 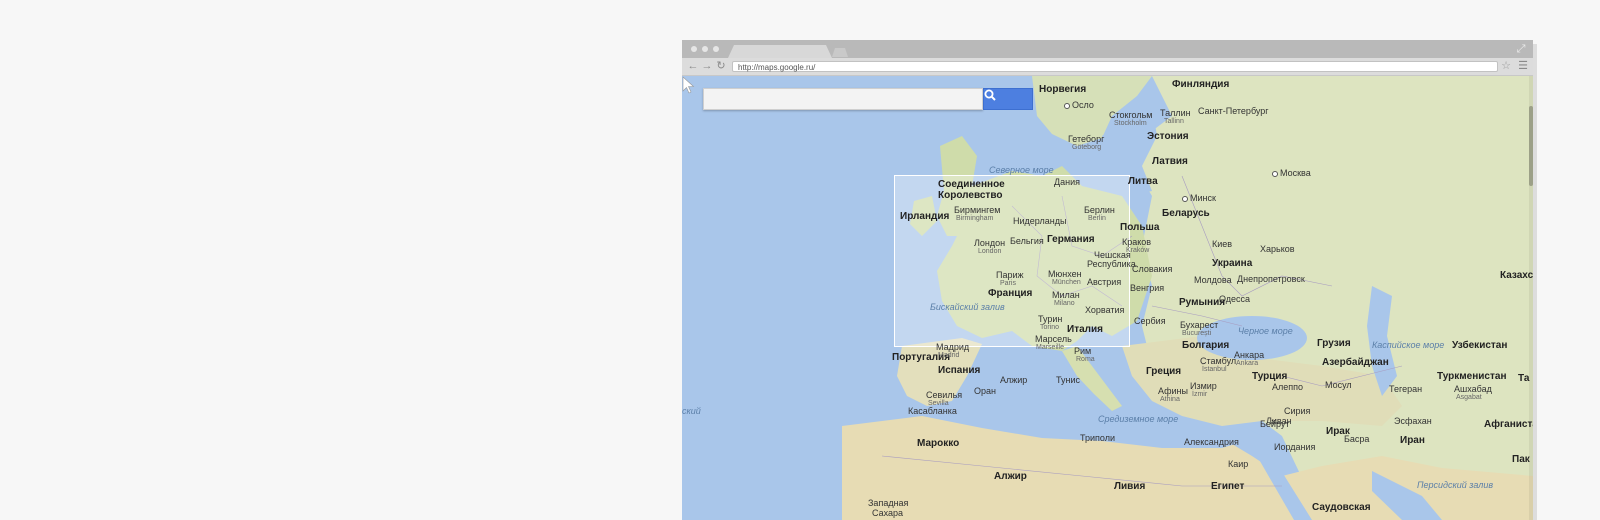 I want to click on maximize-icon: ⤢, so click(x=1521, y=49).